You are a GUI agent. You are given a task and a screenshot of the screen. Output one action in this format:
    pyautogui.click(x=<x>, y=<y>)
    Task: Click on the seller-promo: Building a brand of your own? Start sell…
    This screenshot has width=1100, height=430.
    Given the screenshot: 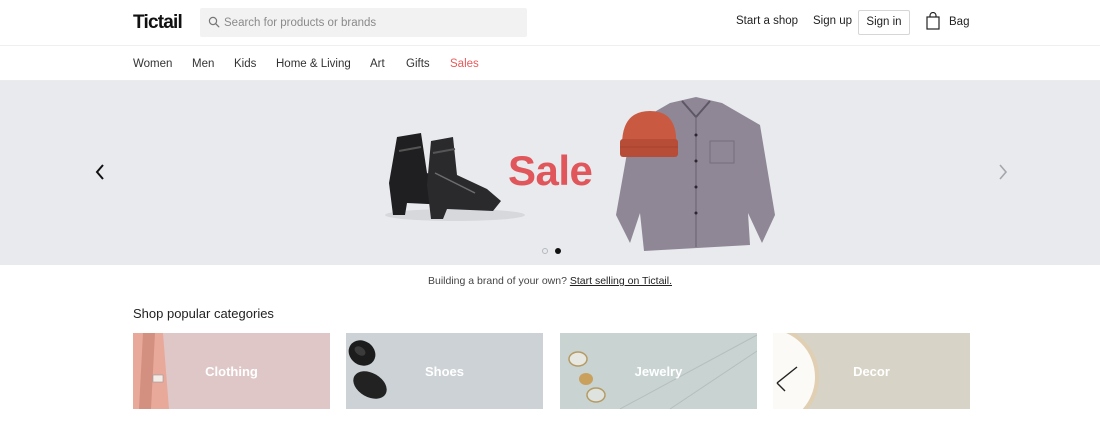 What is the action you would take?
    pyautogui.click(x=550, y=281)
    